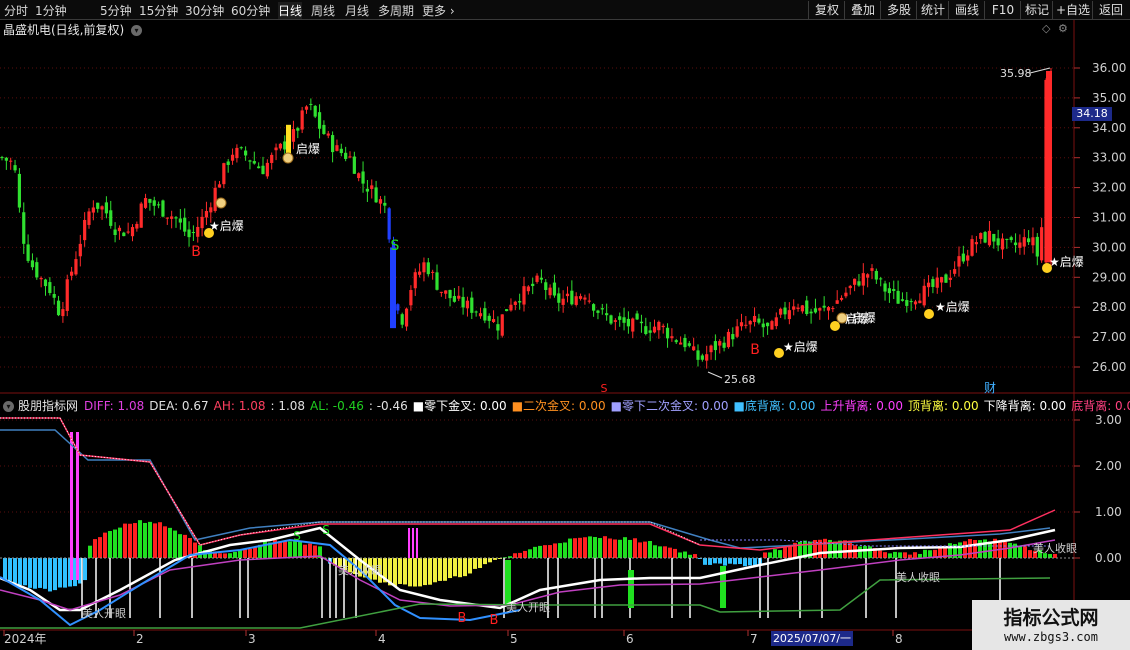 This screenshot has height=650, width=1130. I want to click on ind-tick-label: 1.00, so click(1108, 512).